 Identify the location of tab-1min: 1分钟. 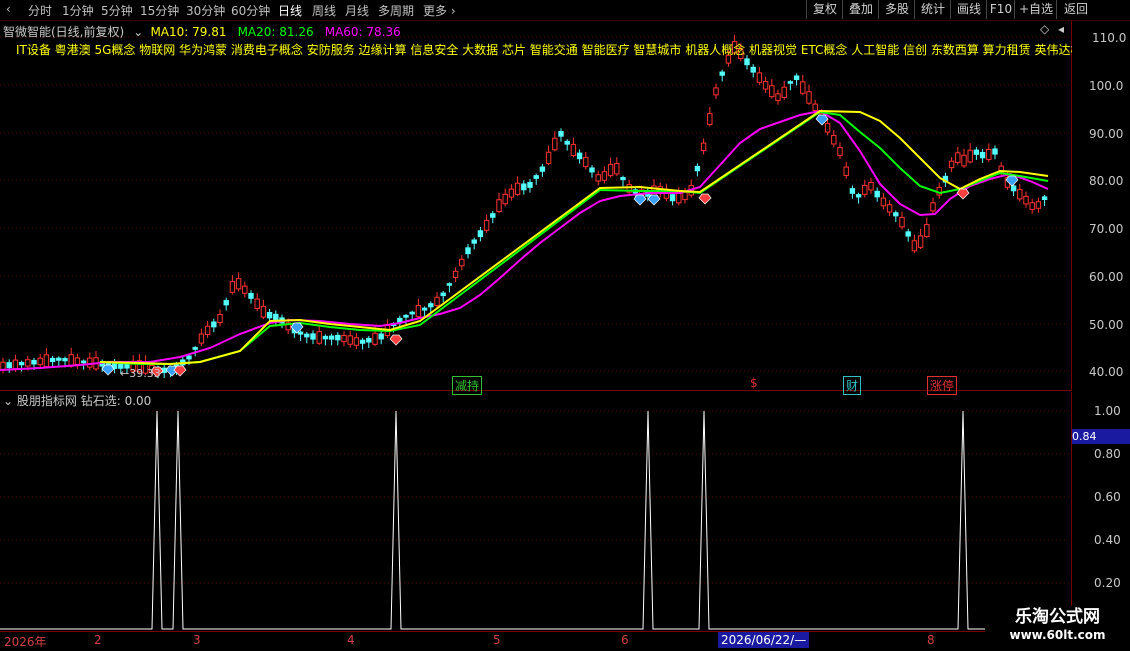
(78, 10).